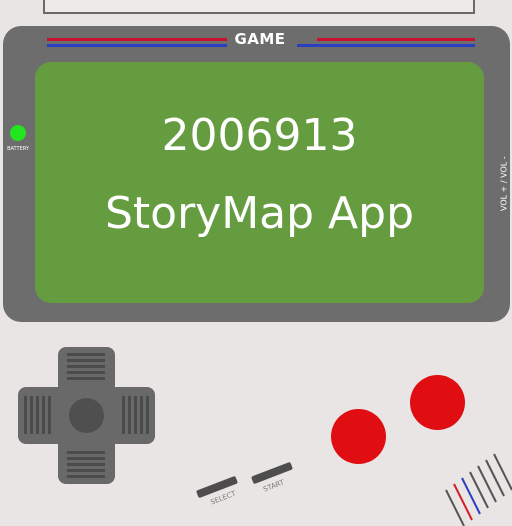 This screenshot has width=512, height=526. What do you see at coordinates (259, 135) in the screenshot?
I see `screen-title-number: 2006913` at bounding box center [259, 135].